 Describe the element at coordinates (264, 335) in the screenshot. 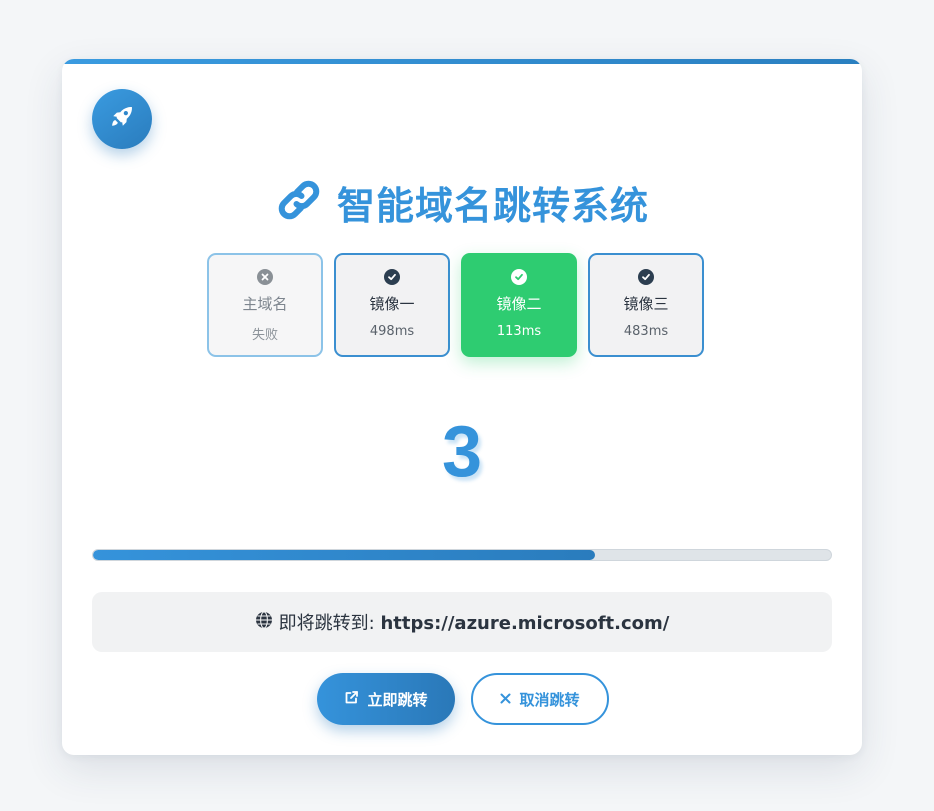

I see `mirror-latency: 失败` at that location.